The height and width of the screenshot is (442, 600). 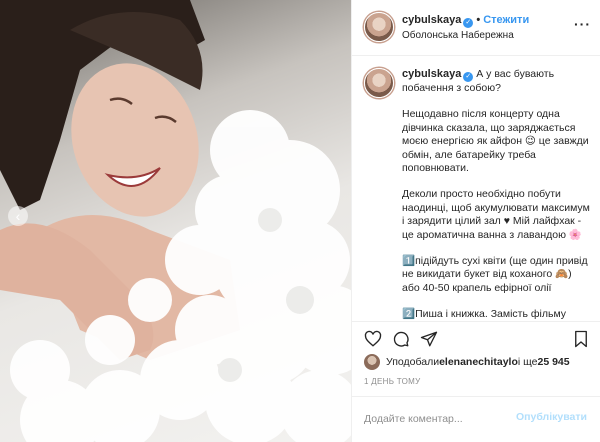 What do you see at coordinates (373, 339) in the screenshot?
I see `like-heart-icon` at bounding box center [373, 339].